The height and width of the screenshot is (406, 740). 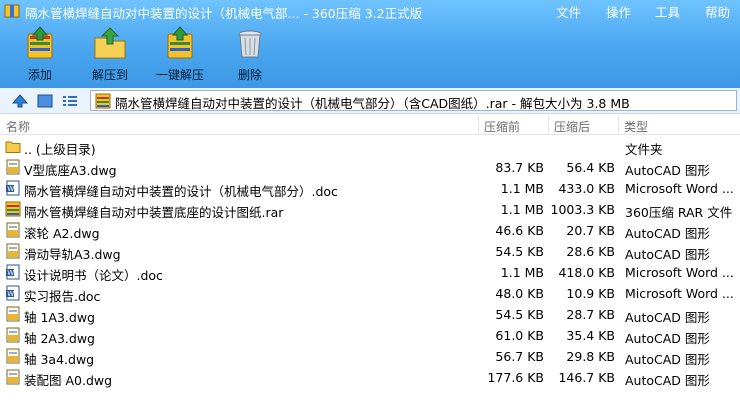 What do you see at coordinates (59, 317) in the screenshot?
I see `file-name: 轴 1A3.dwg` at bounding box center [59, 317].